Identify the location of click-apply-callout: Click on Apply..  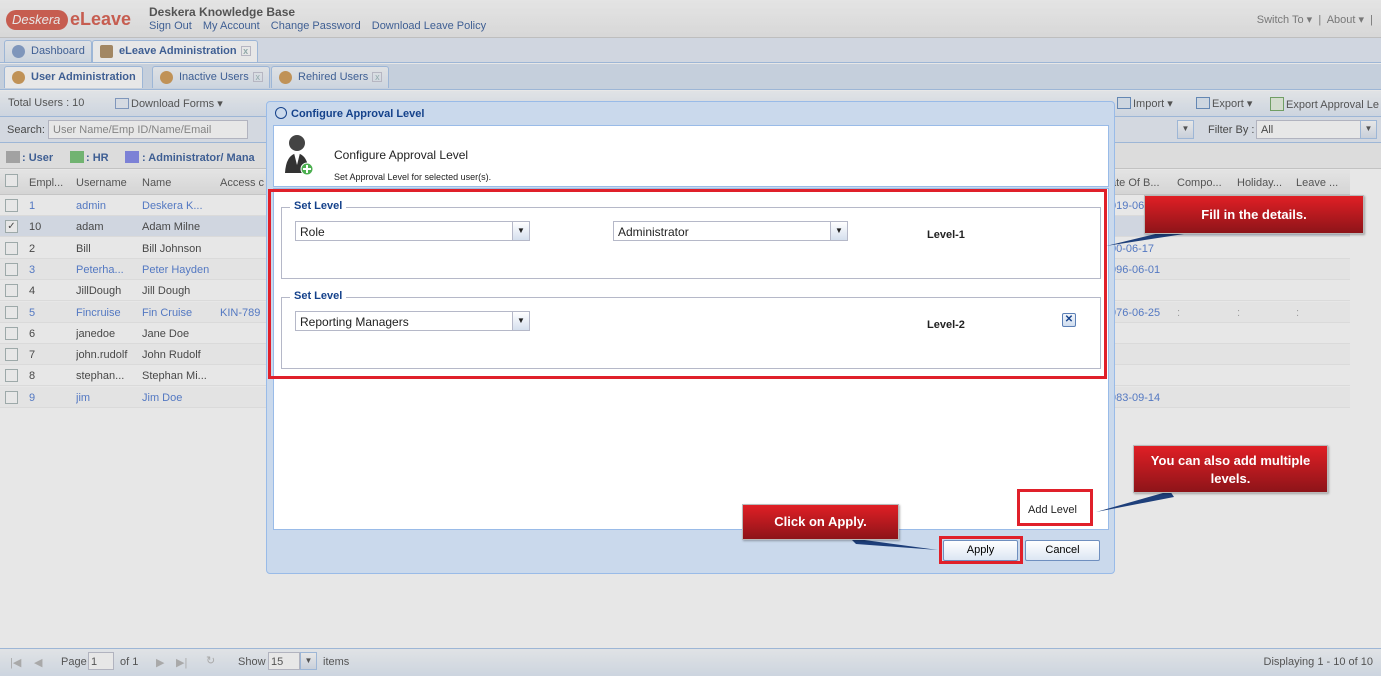
(820, 522).